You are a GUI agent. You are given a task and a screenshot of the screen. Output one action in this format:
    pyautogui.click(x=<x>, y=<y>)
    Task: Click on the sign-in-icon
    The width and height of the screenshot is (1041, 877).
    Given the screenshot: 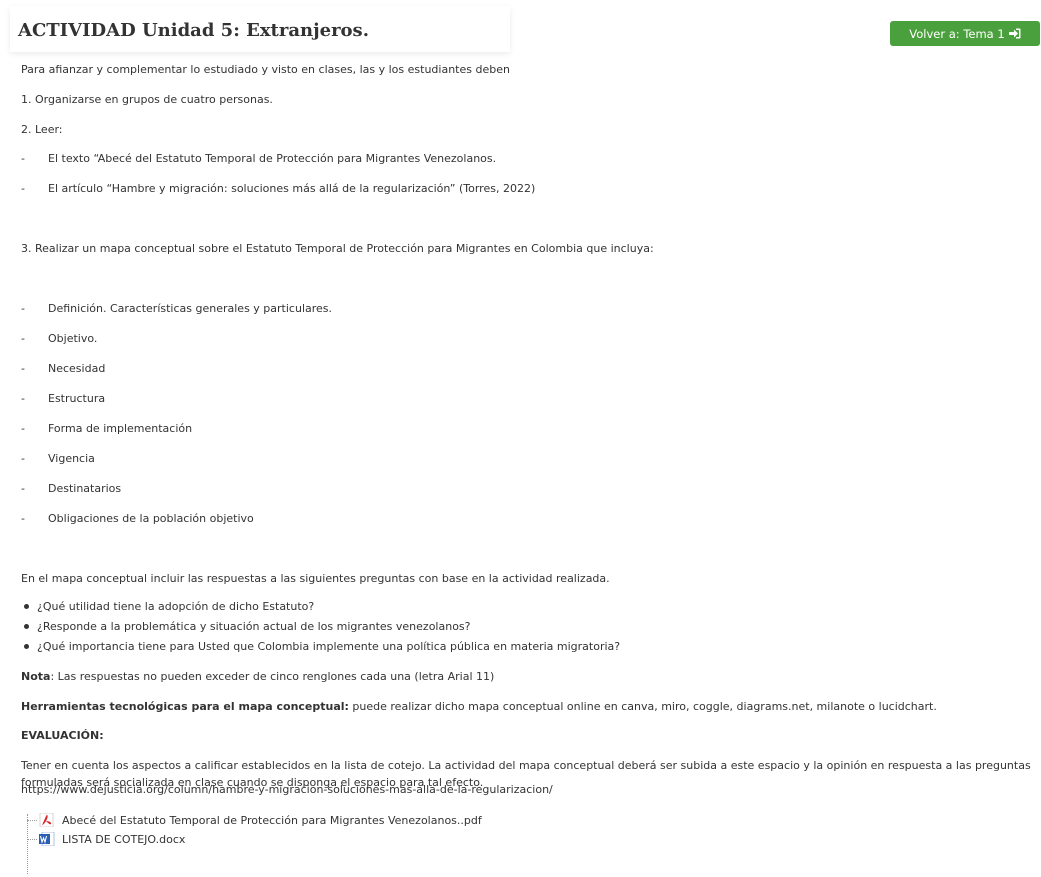 What is the action you would take?
    pyautogui.click(x=1014, y=33)
    